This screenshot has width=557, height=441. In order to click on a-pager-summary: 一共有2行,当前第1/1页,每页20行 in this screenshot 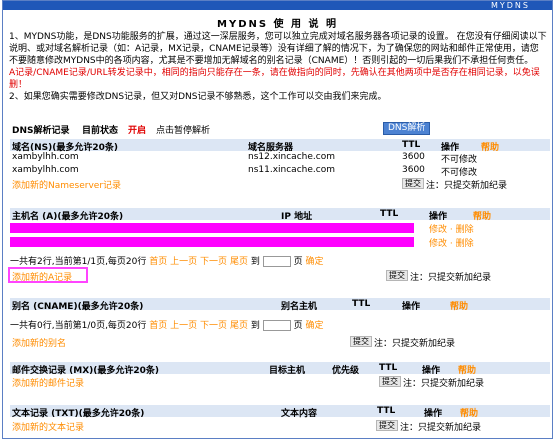, I will do `click(78, 262)`.